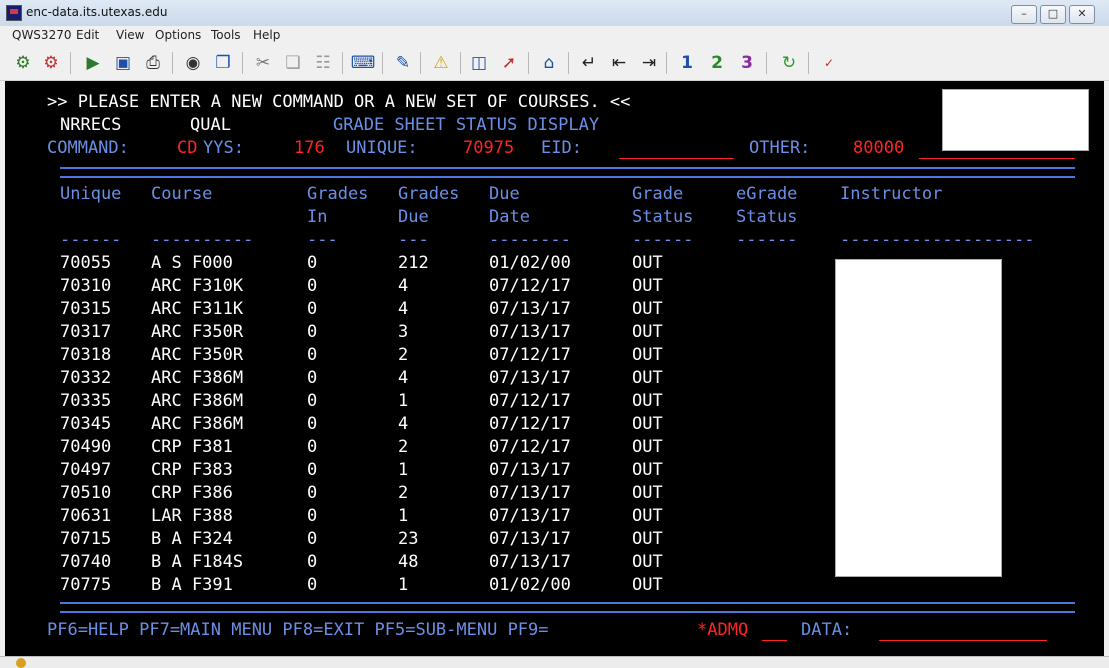  I want to click on cell-unique: 70310, so click(86, 286).